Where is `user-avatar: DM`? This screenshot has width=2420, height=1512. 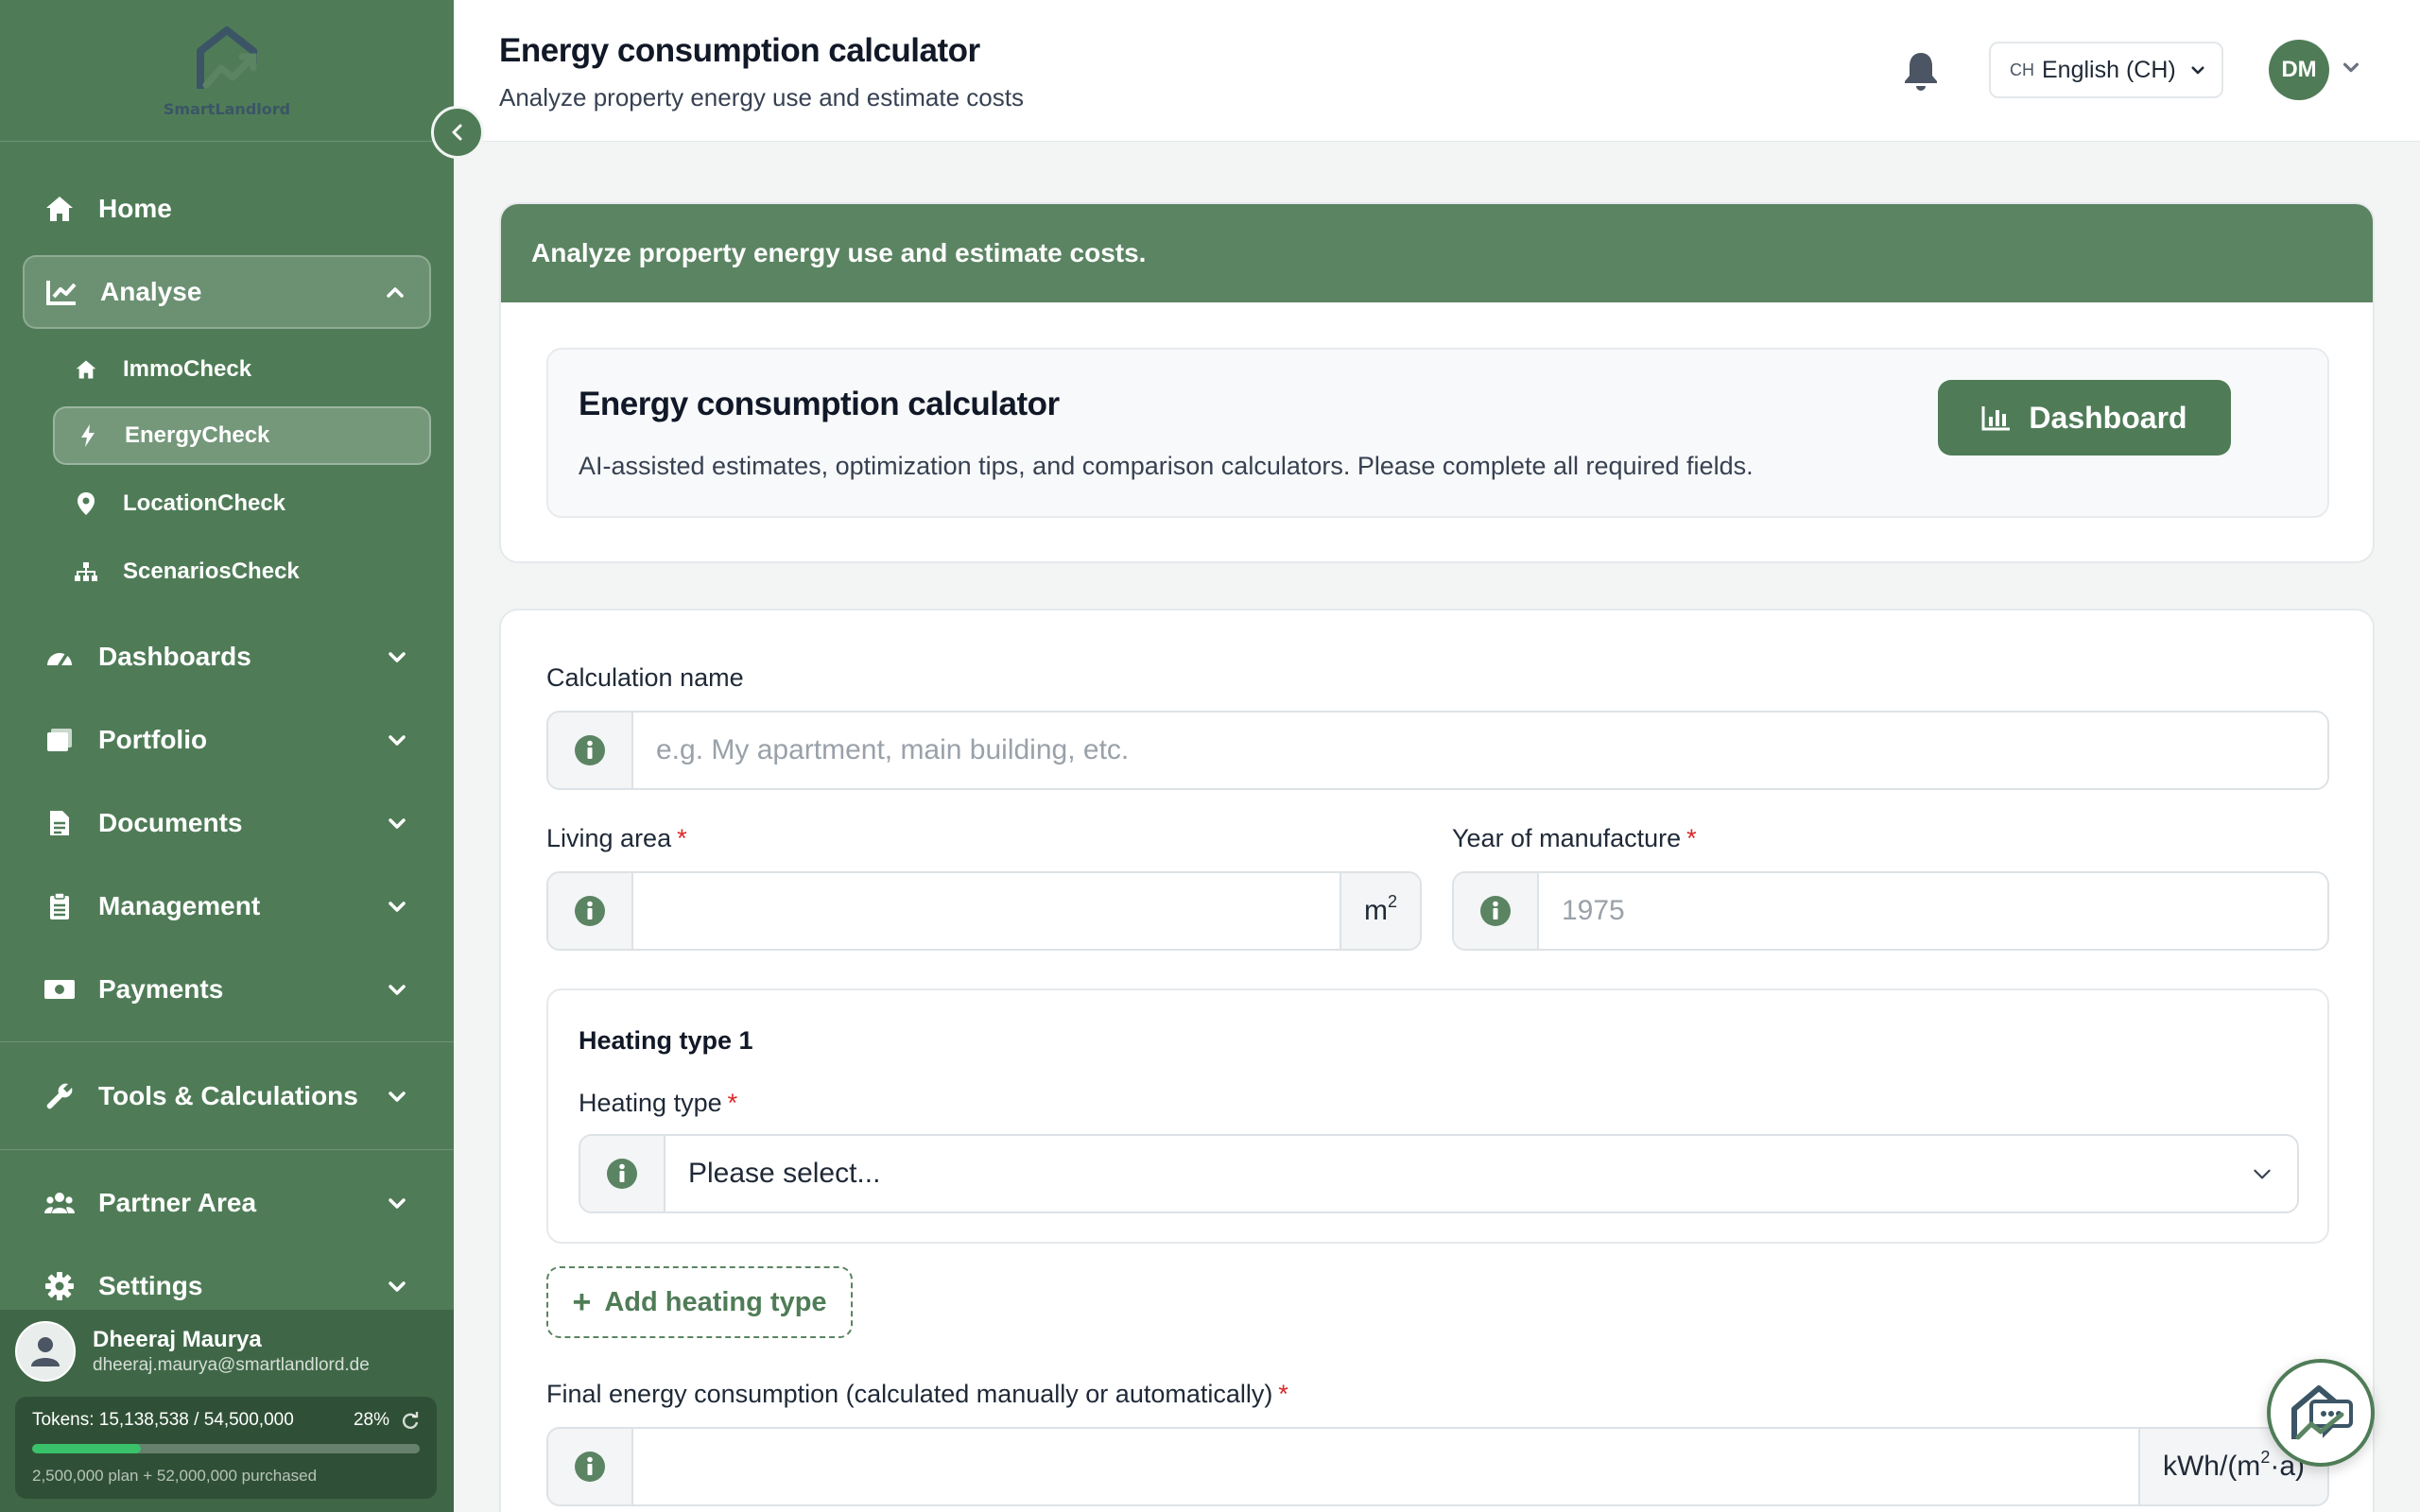
user-avatar: DM is located at coordinates (2299, 70).